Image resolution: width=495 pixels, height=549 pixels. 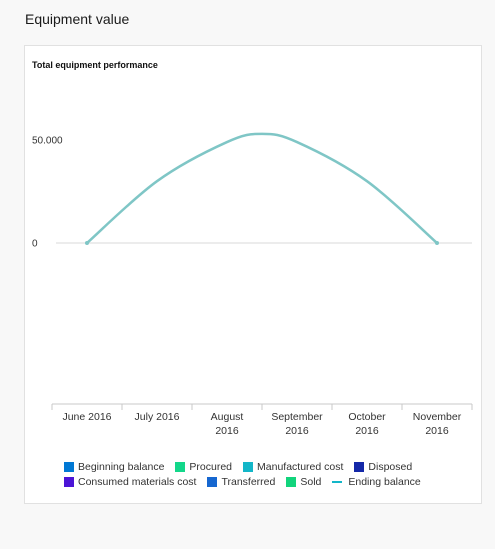 What do you see at coordinates (137, 482) in the screenshot?
I see `legend-label: Consumed materials cost` at bounding box center [137, 482].